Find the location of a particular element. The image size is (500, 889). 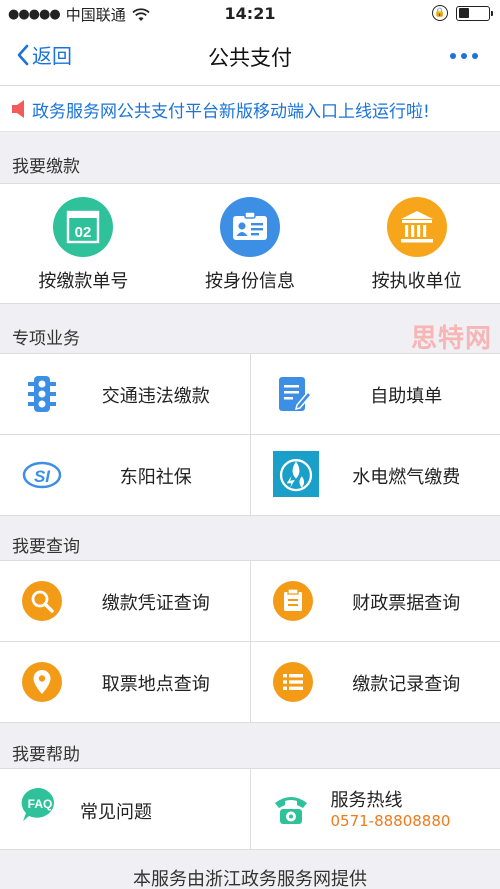

rotation-lock-icon: 🔒 is located at coordinates (440, 13).